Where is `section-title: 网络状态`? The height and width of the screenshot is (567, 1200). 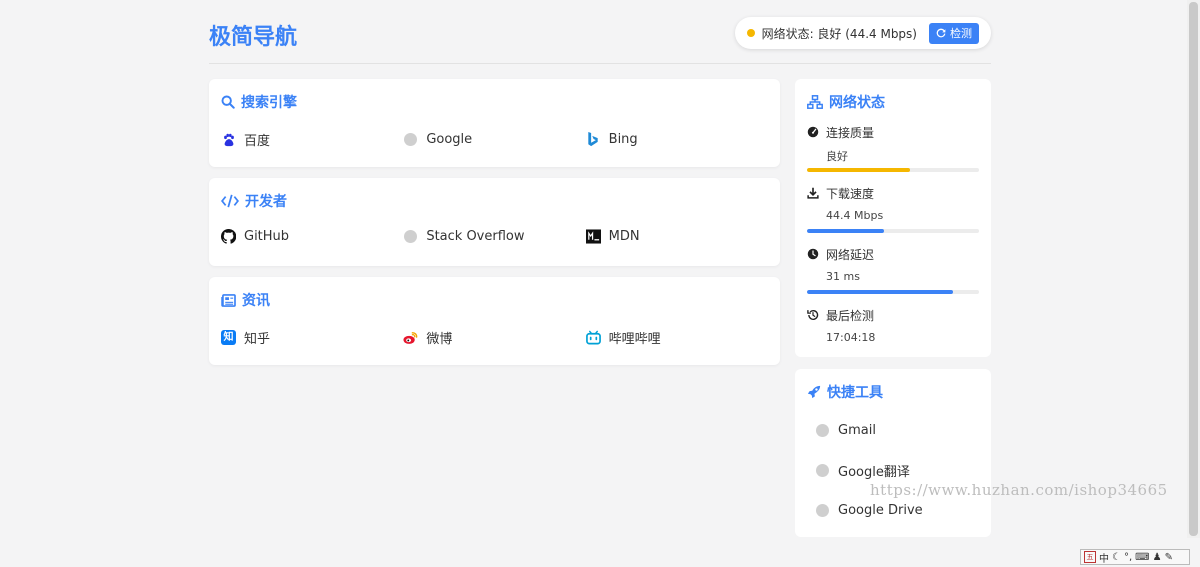 section-title: 网络状态 is located at coordinates (857, 103).